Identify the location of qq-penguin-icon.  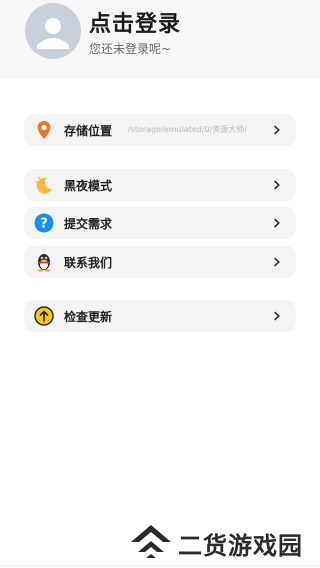
(44, 262).